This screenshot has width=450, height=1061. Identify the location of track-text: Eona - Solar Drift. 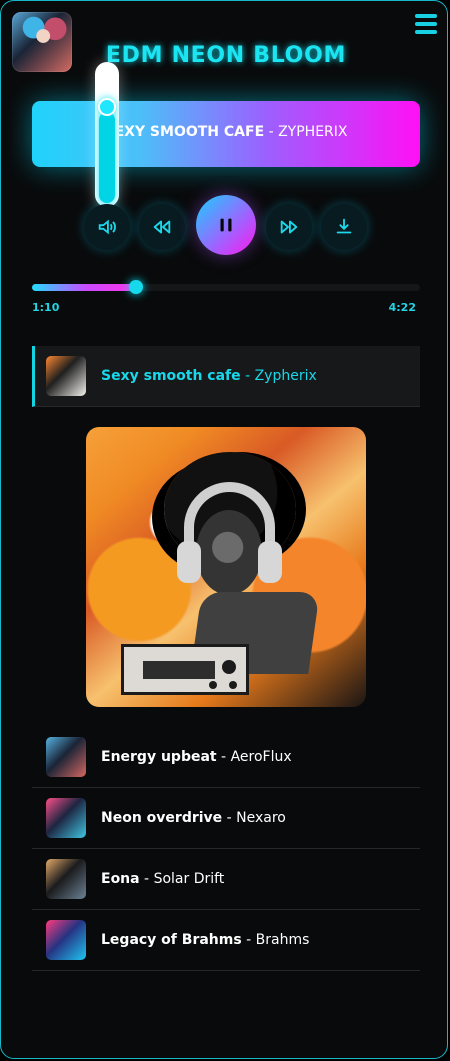
(162, 879).